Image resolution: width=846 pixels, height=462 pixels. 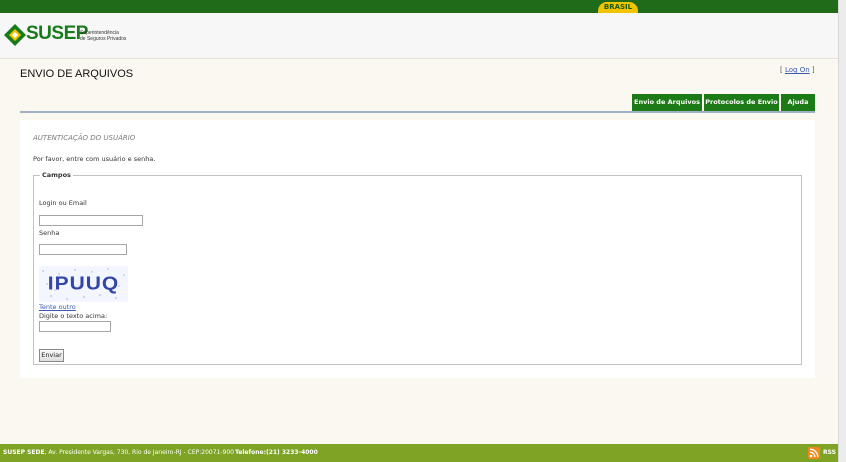 What do you see at coordinates (57, 33) in the screenshot?
I see `logo-name: SUSEP` at bounding box center [57, 33].